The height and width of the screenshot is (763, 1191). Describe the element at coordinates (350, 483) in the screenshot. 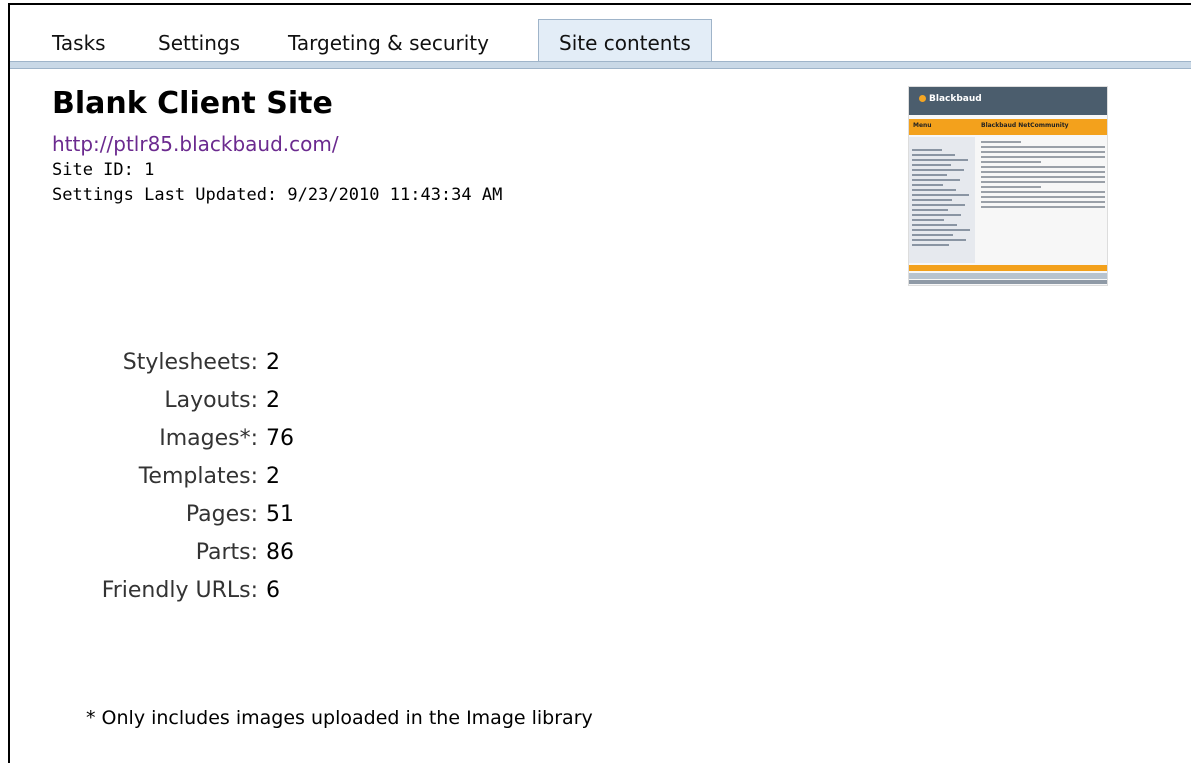

I see `stat-row-templates: Templates: 2` at that location.